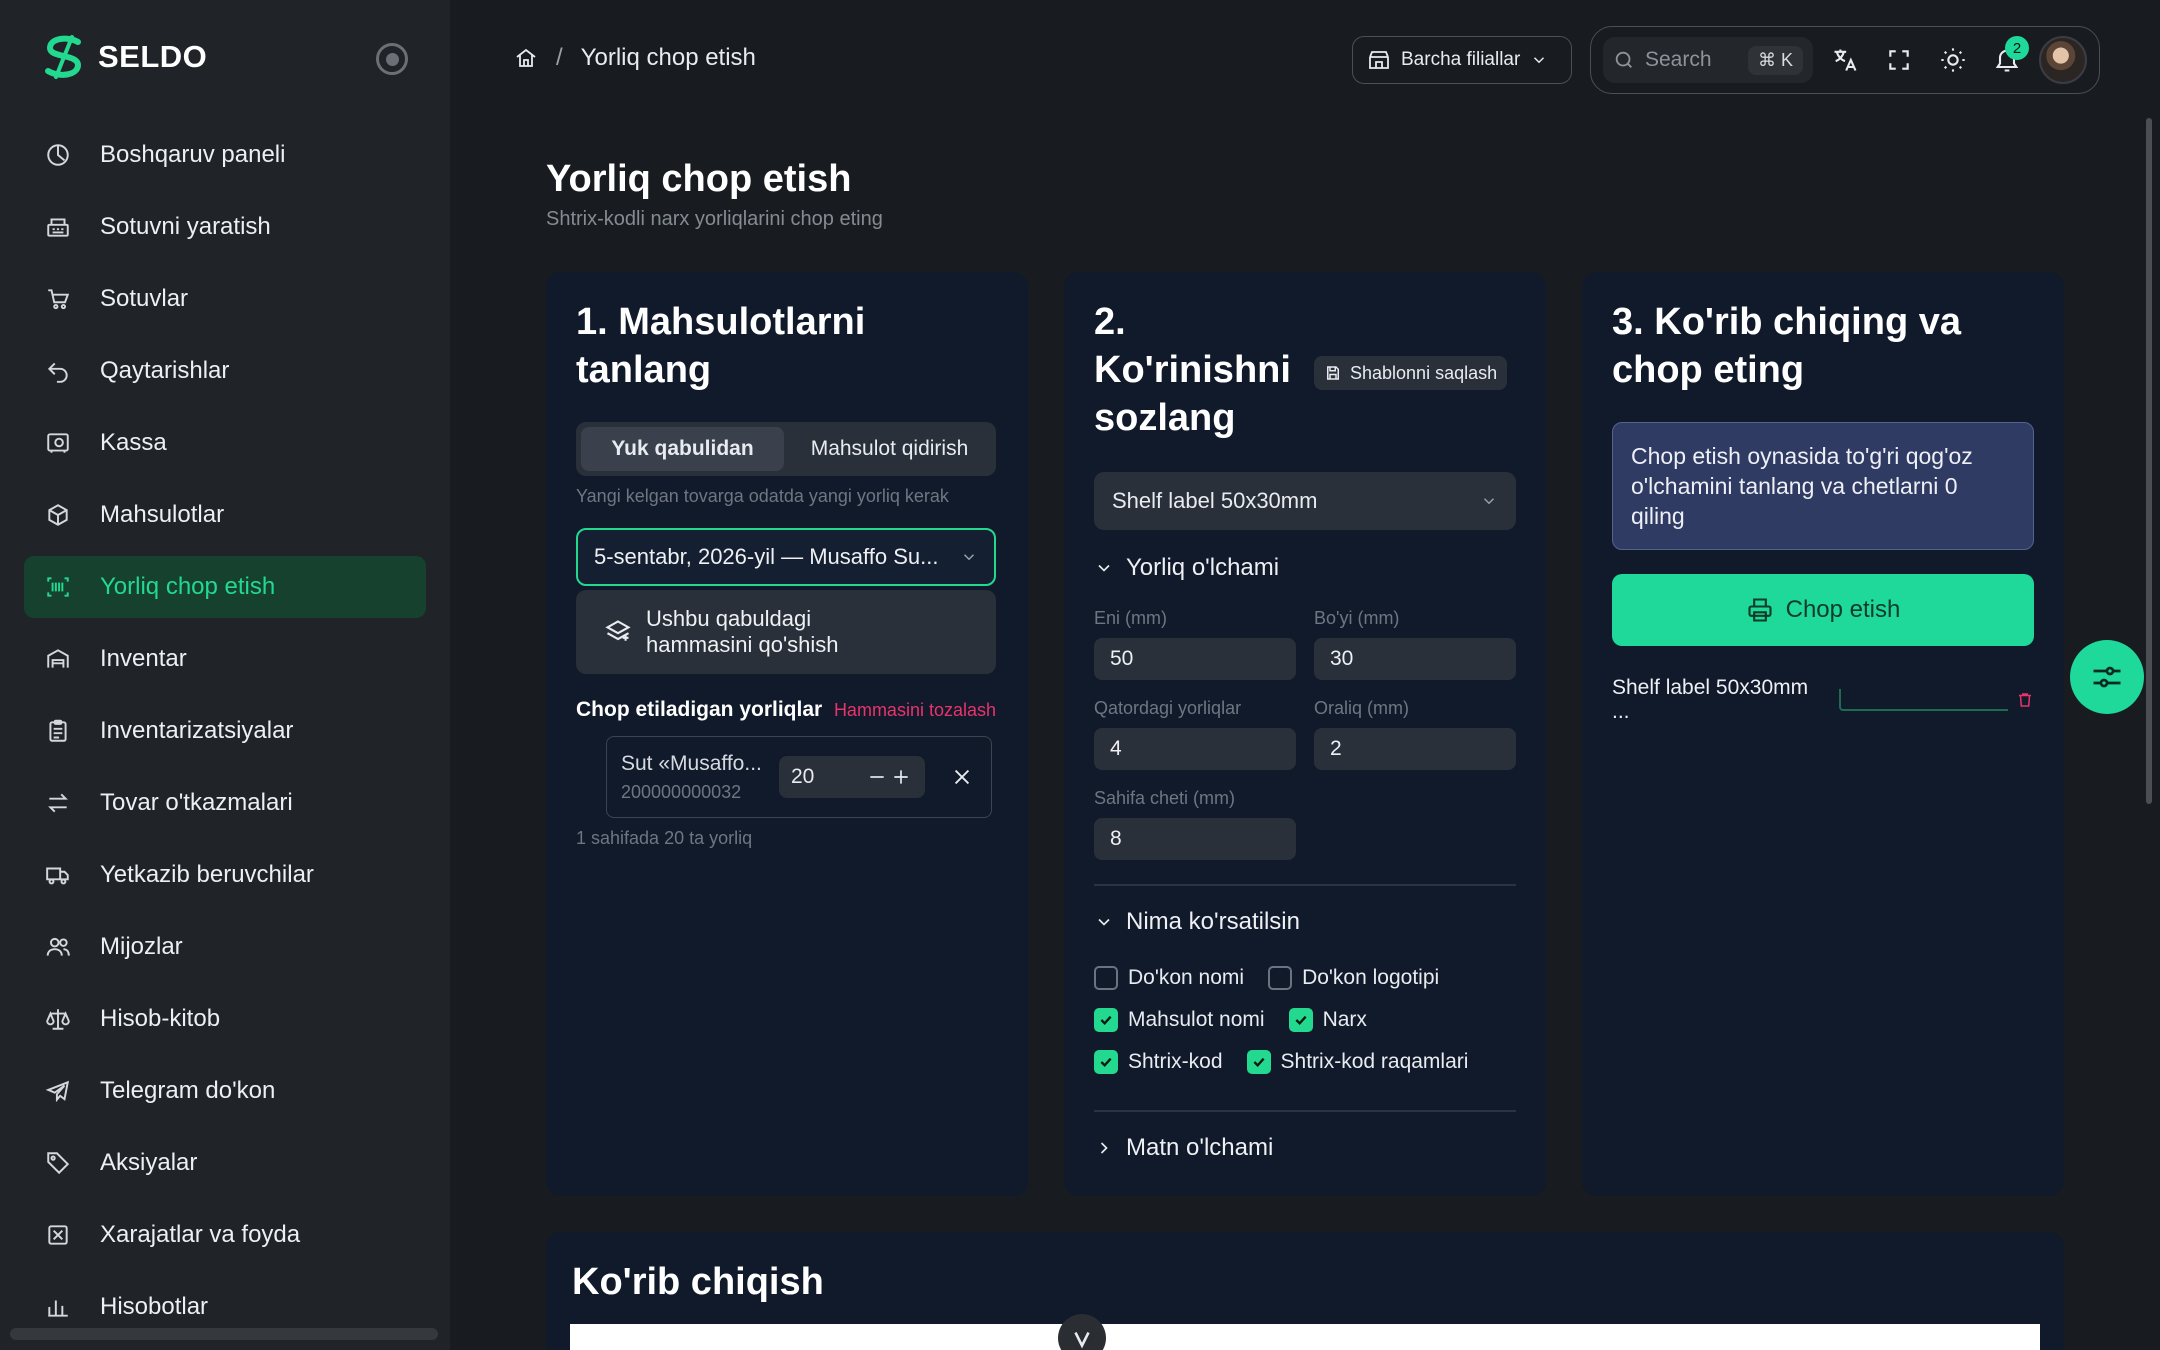 The height and width of the screenshot is (1350, 2160). I want to click on printer-icon, so click(1760, 610).